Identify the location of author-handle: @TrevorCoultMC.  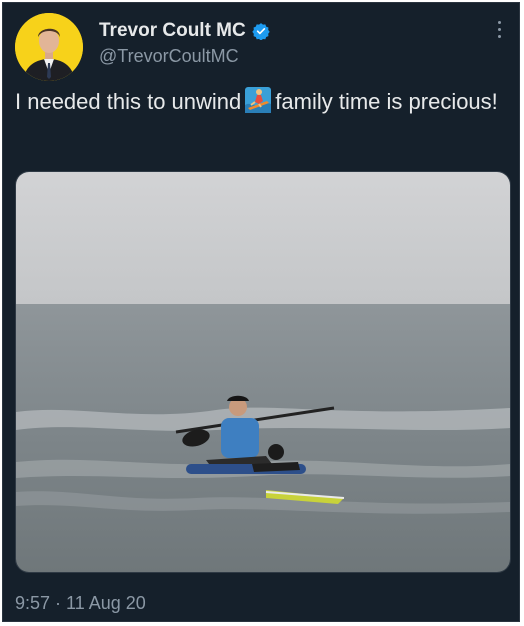
(169, 56).